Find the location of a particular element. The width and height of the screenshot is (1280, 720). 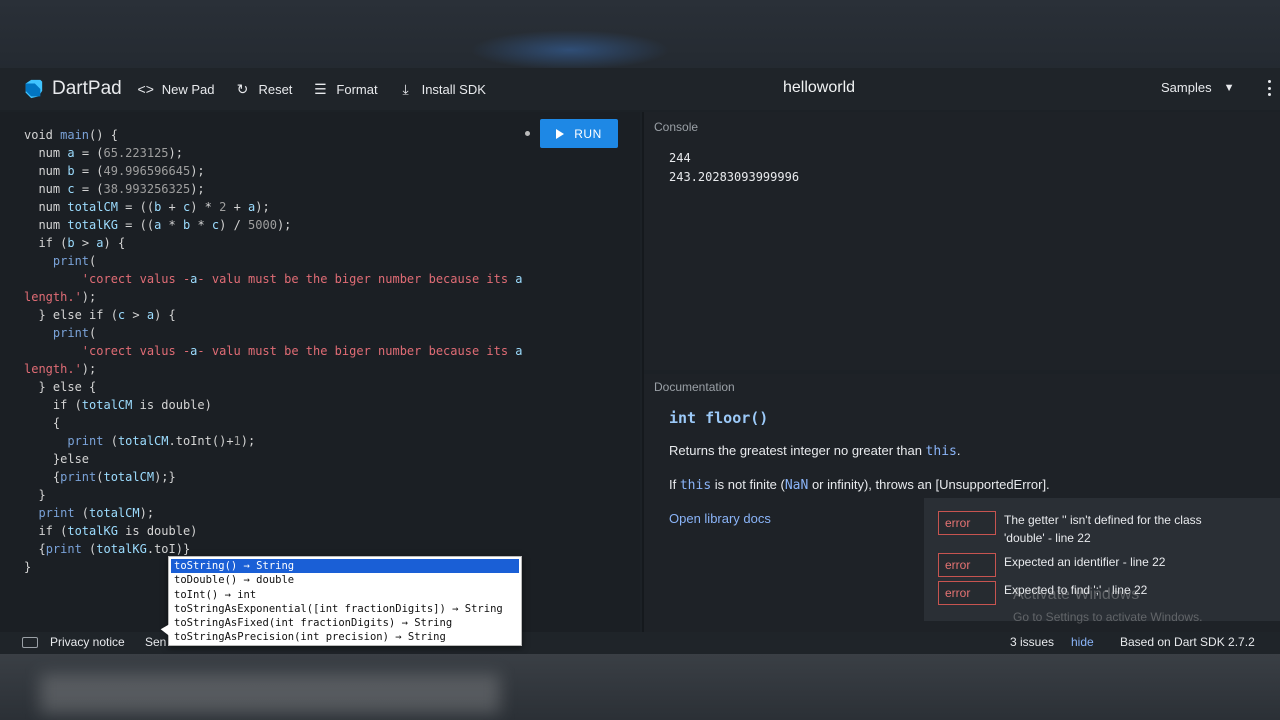

issue-item: error Expected an identifier - line 22 is located at coordinates (1091, 565).